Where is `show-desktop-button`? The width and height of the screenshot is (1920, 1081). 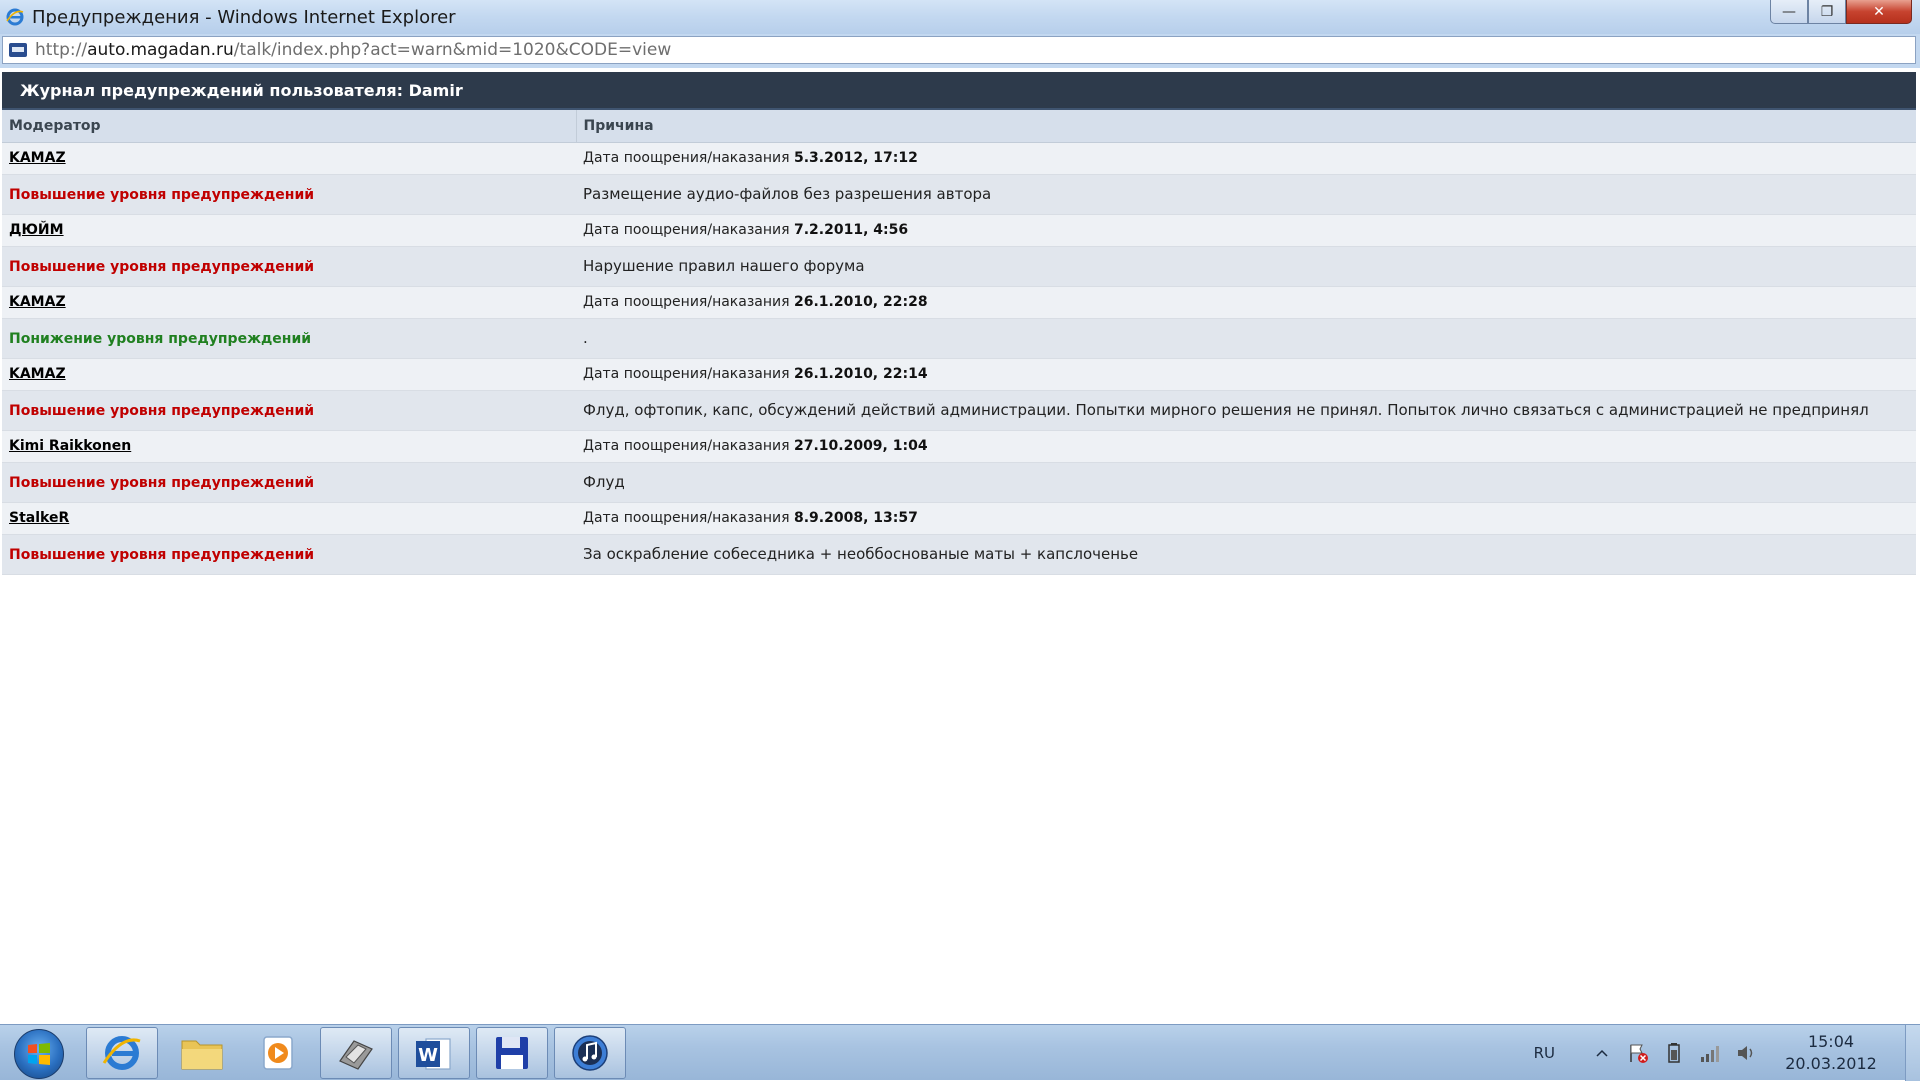
show-desktop-button is located at coordinates (1912, 1053).